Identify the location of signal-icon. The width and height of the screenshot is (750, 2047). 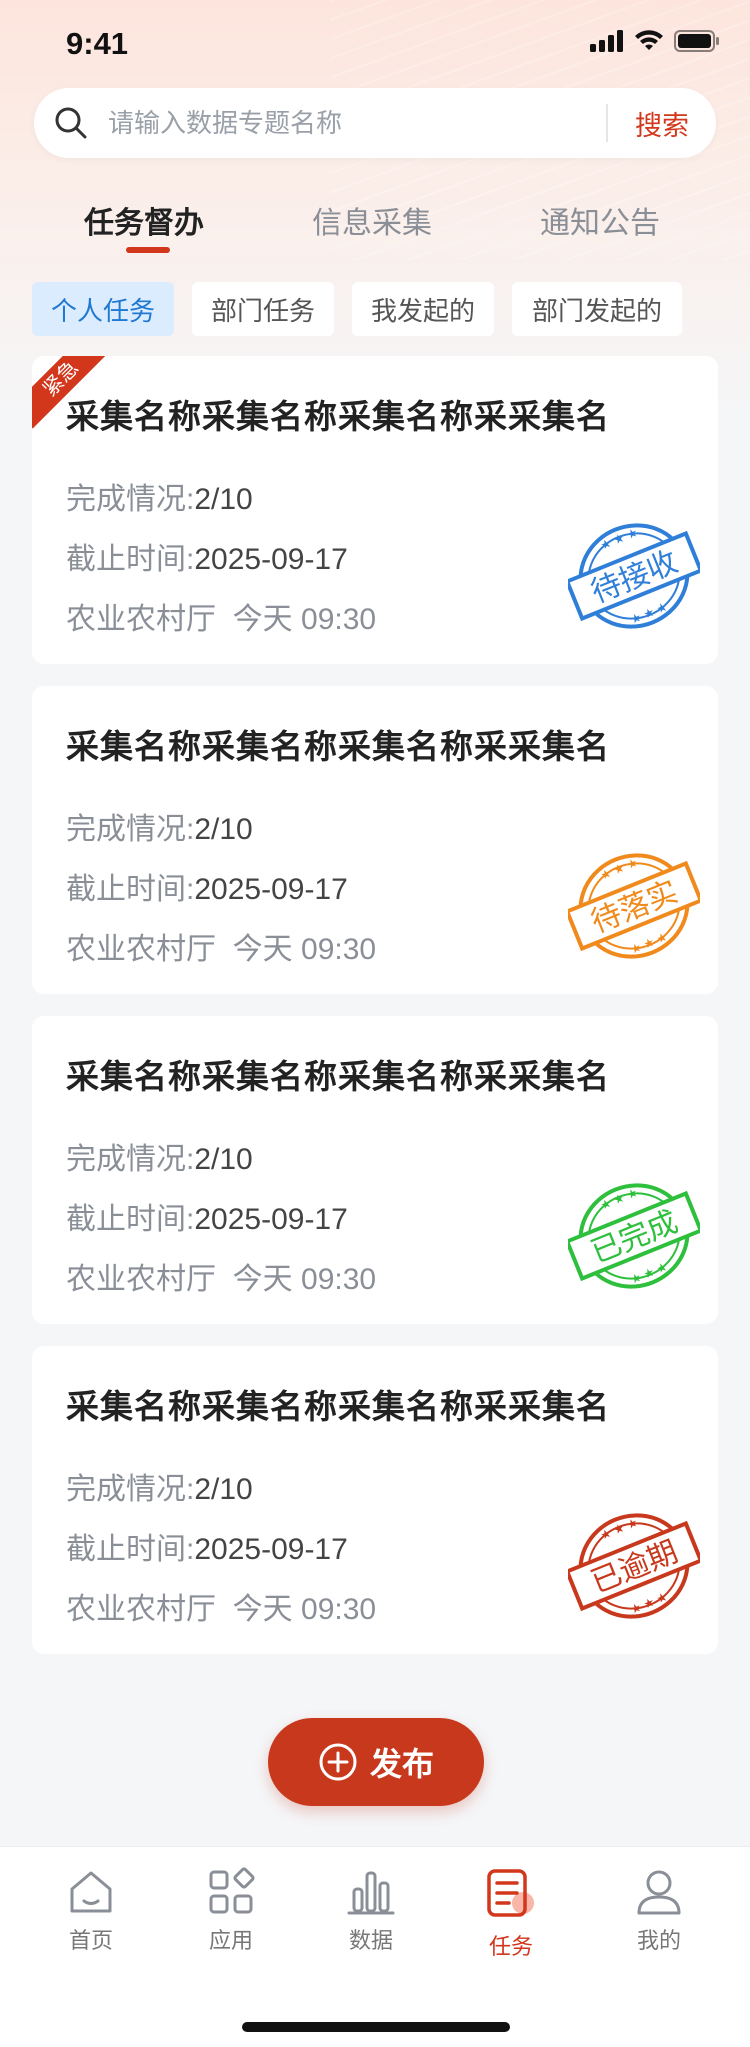
(606, 41).